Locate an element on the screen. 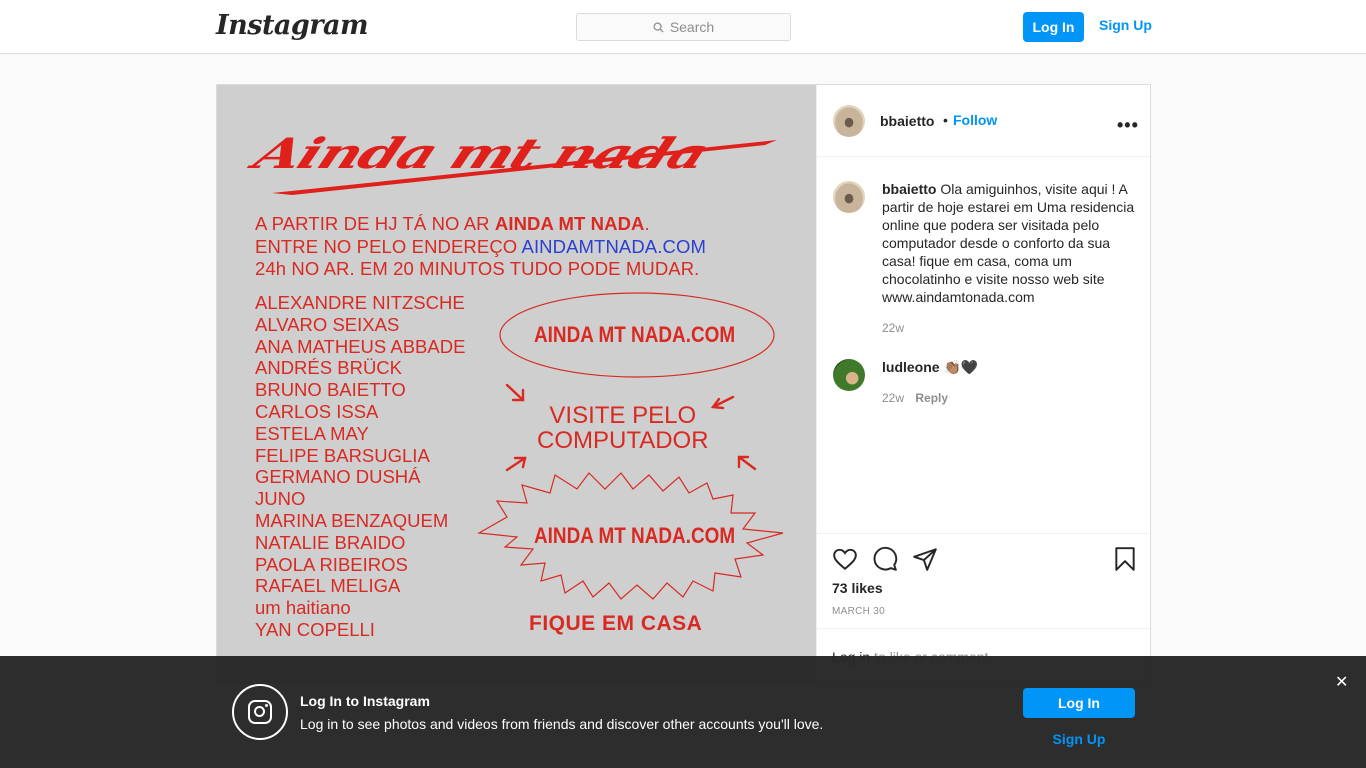  artist-name: um haitiano is located at coordinates (303, 608).